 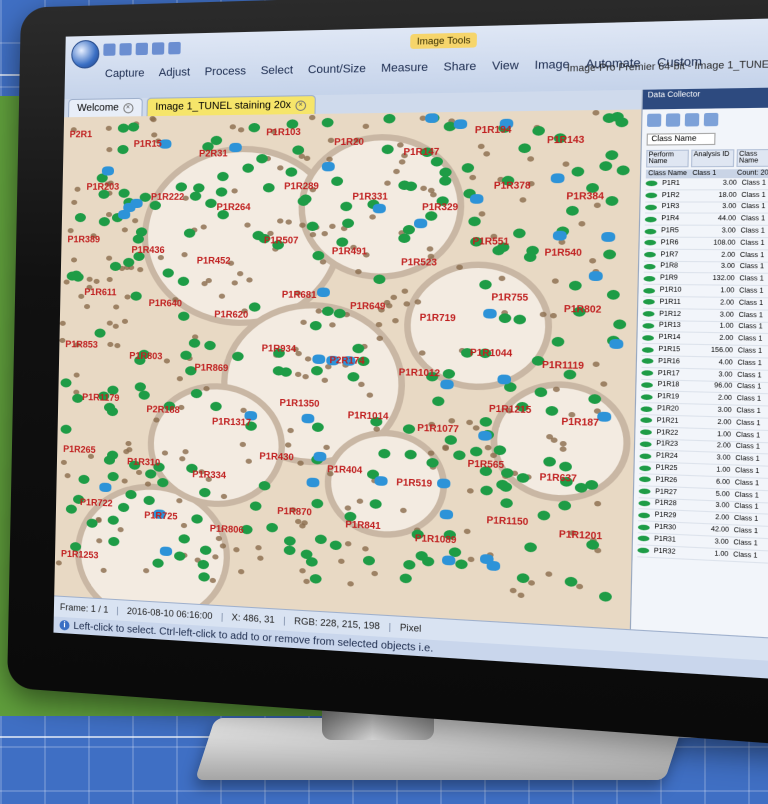 What do you see at coordinates (706, 220) in the screenshot?
I see `table-row: P1R4 44.00 Class 1` at bounding box center [706, 220].